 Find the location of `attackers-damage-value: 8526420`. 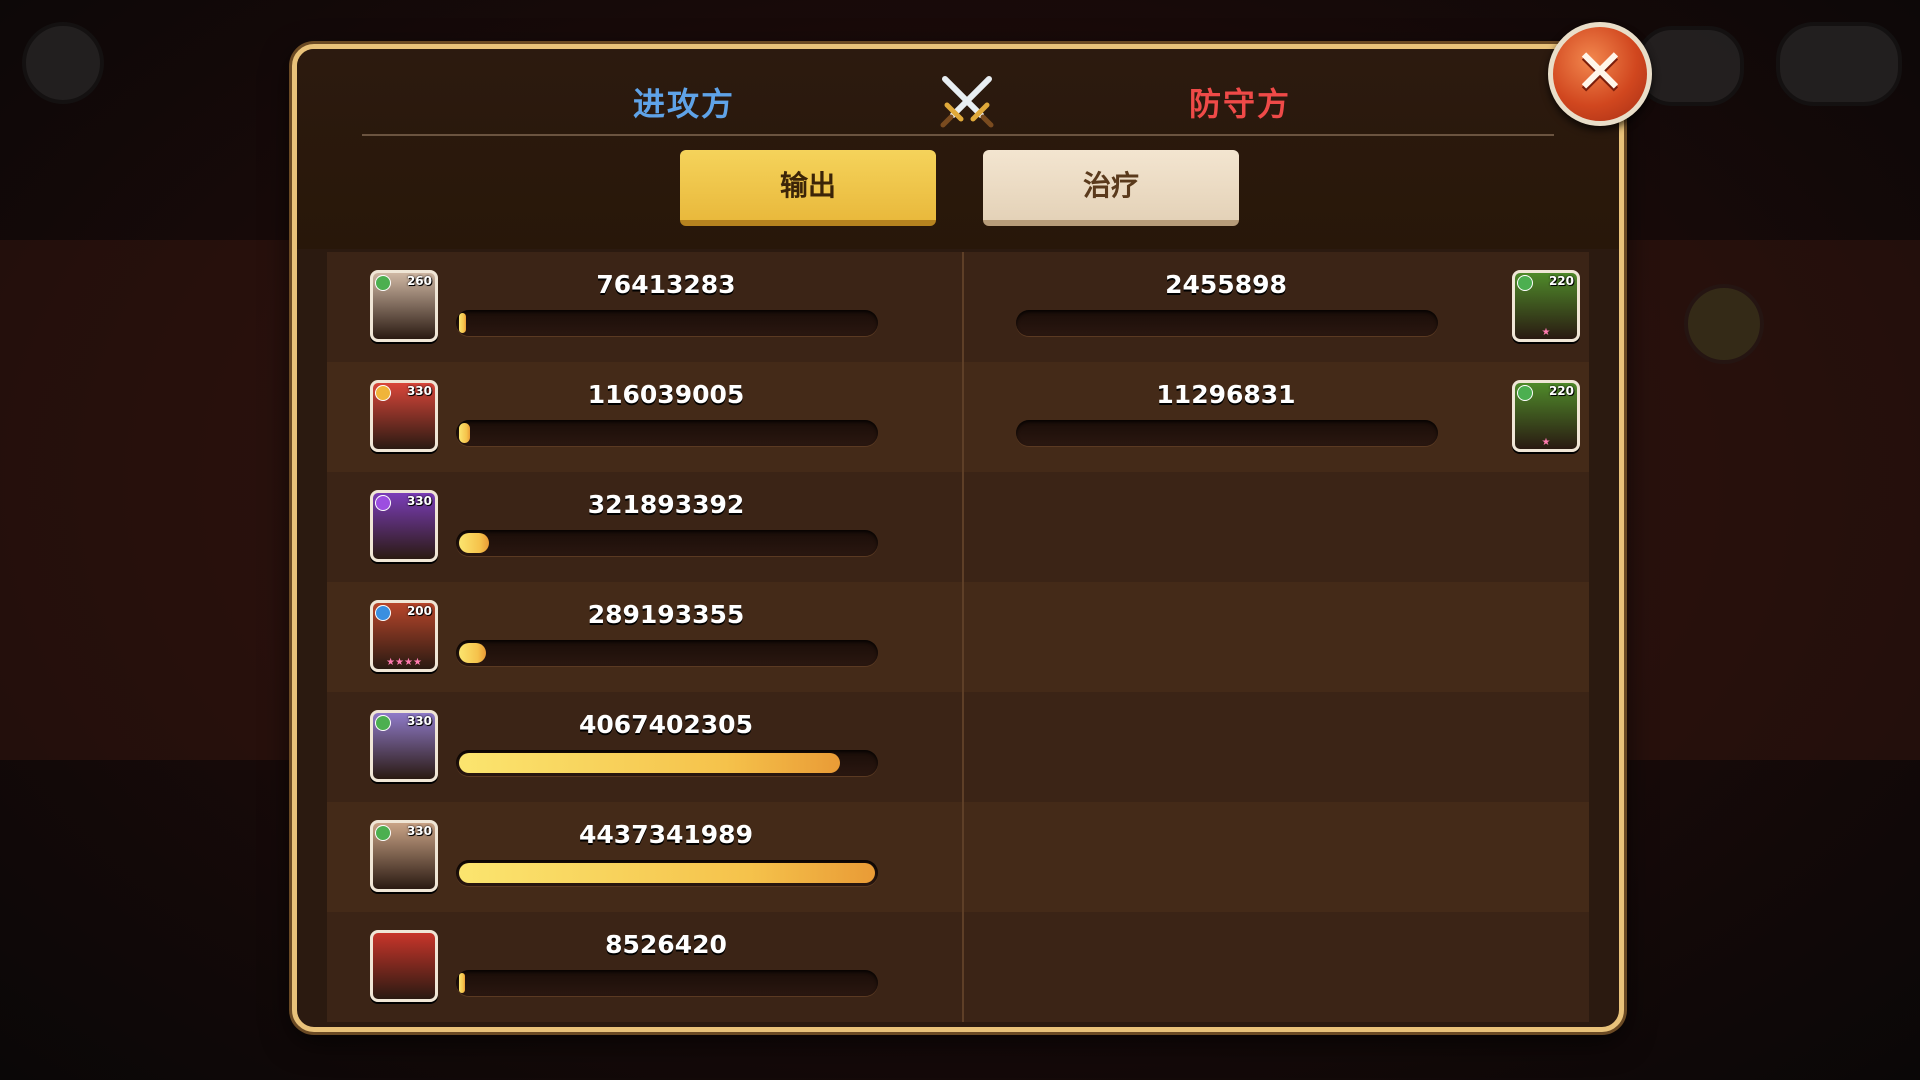

attackers-damage-value: 8526420 is located at coordinates (666, 944).